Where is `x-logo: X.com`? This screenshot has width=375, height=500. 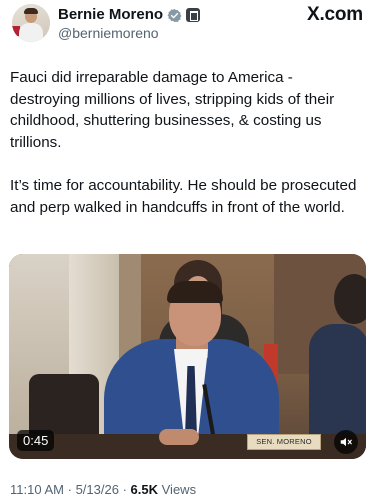
x-logo: X.com is located at coordinates (334, 14).